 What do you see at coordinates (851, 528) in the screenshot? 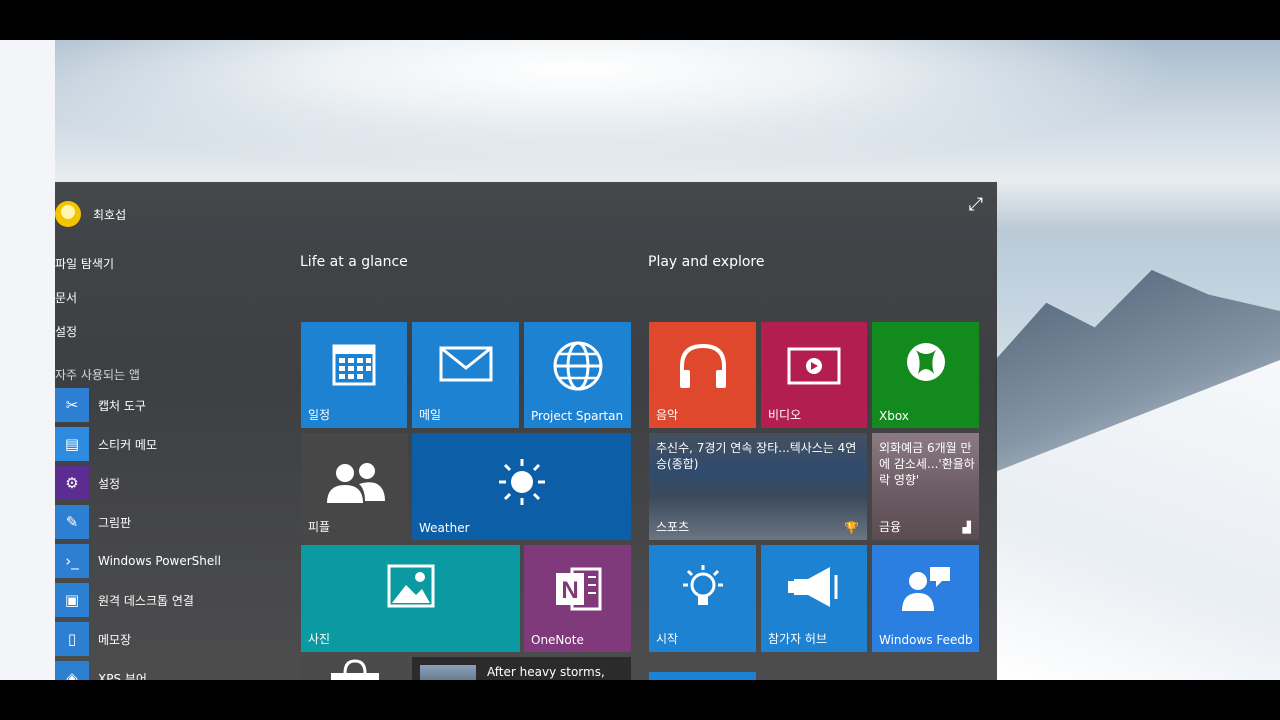
I see `trophy-icon: 🏆` at bounding box center [851, 528].